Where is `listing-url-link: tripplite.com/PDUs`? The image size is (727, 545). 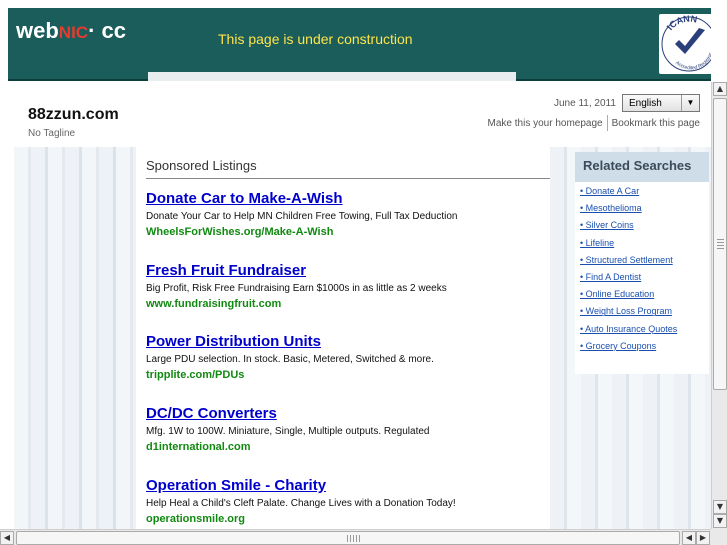 listing-url-link: tripplite.com/PDUs is located at coordinates (346, 375).